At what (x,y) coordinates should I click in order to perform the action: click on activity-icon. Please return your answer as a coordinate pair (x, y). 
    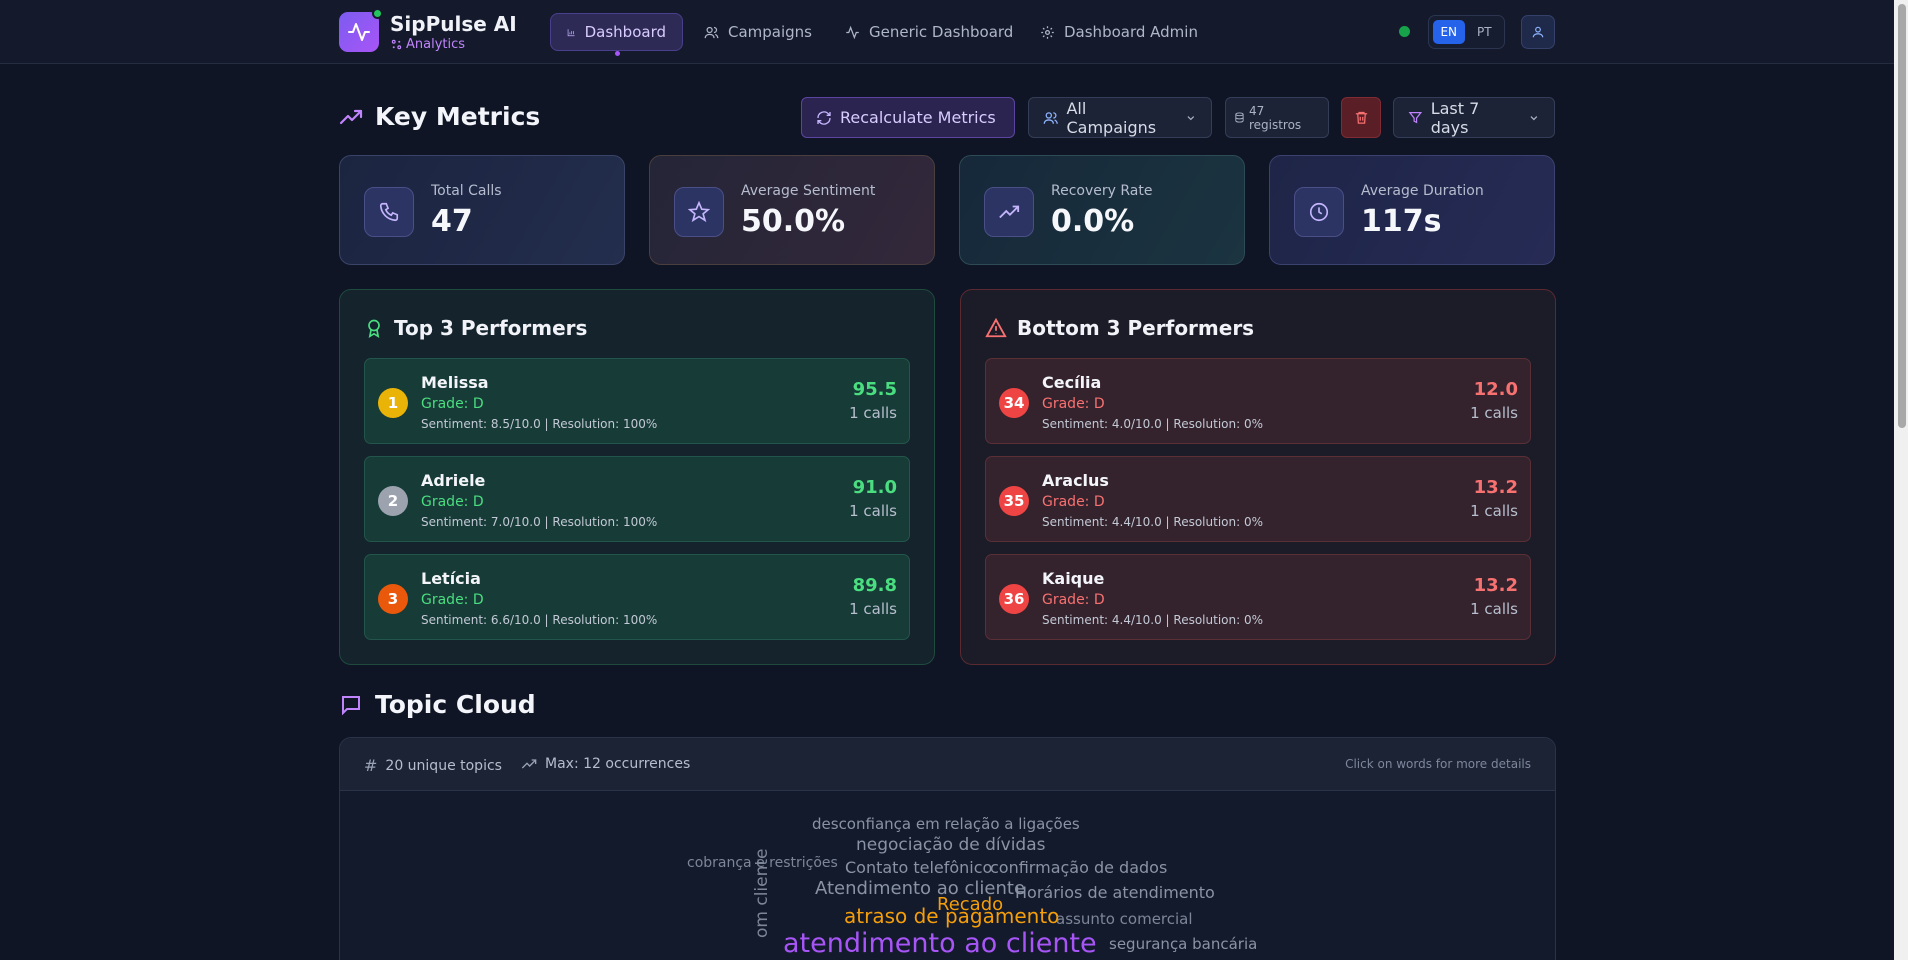
    Looking at the image, I should click on (852, 32).